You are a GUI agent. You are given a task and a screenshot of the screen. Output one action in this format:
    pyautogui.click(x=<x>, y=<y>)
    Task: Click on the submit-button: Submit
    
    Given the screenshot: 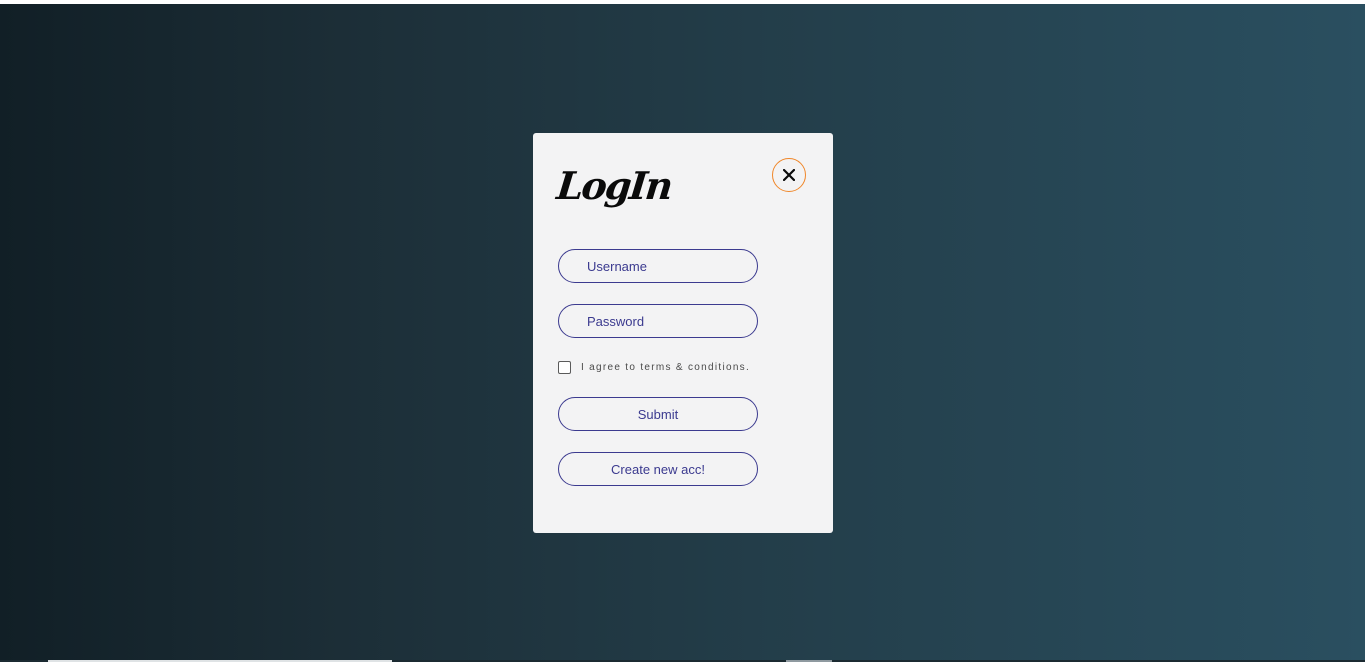 What is the action you would take?
    pyautogui.click(x=658, y=414)
    